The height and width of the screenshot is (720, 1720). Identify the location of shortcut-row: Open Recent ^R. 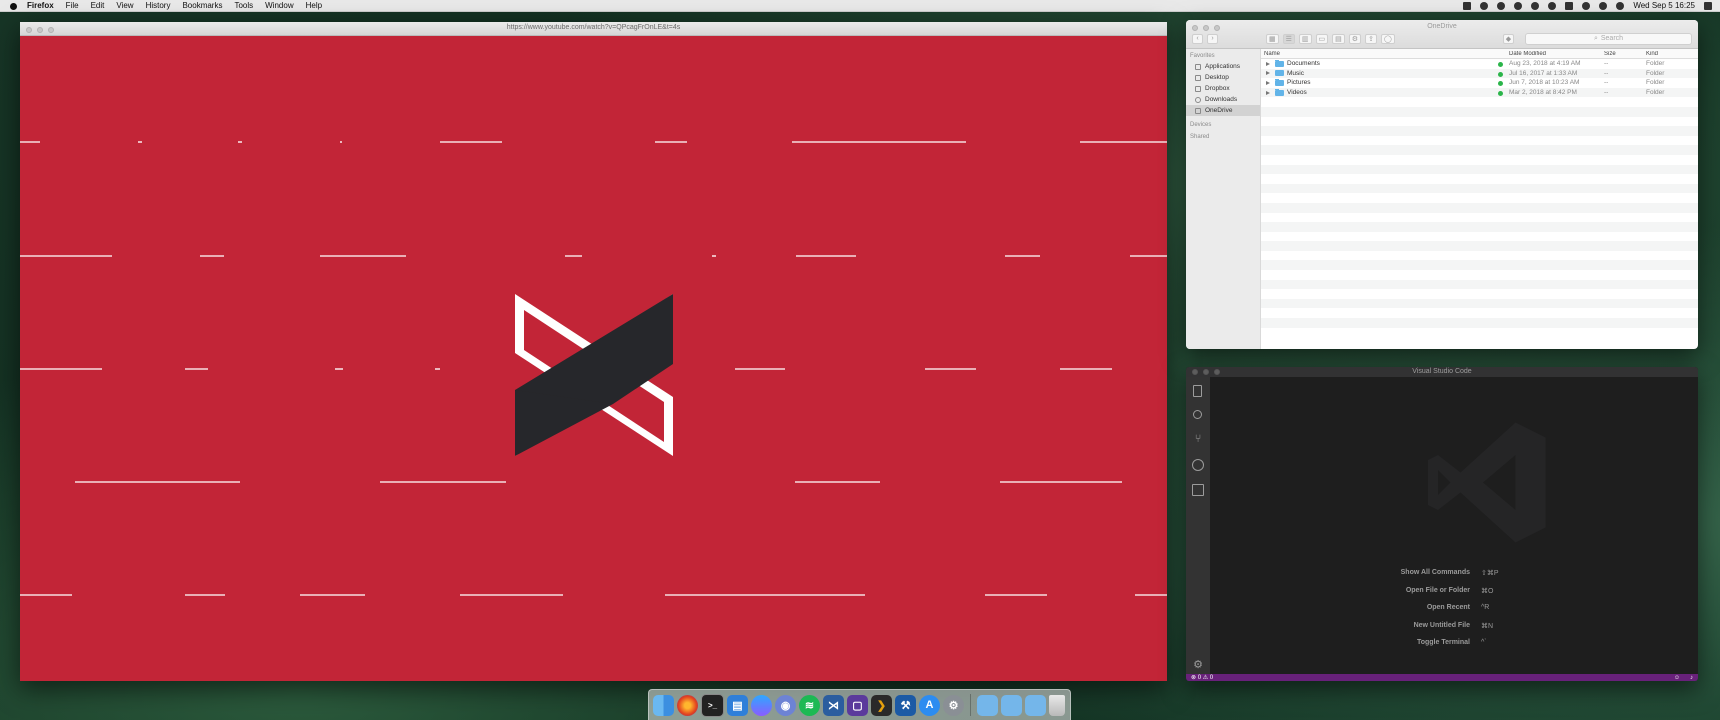
(1454, 613).